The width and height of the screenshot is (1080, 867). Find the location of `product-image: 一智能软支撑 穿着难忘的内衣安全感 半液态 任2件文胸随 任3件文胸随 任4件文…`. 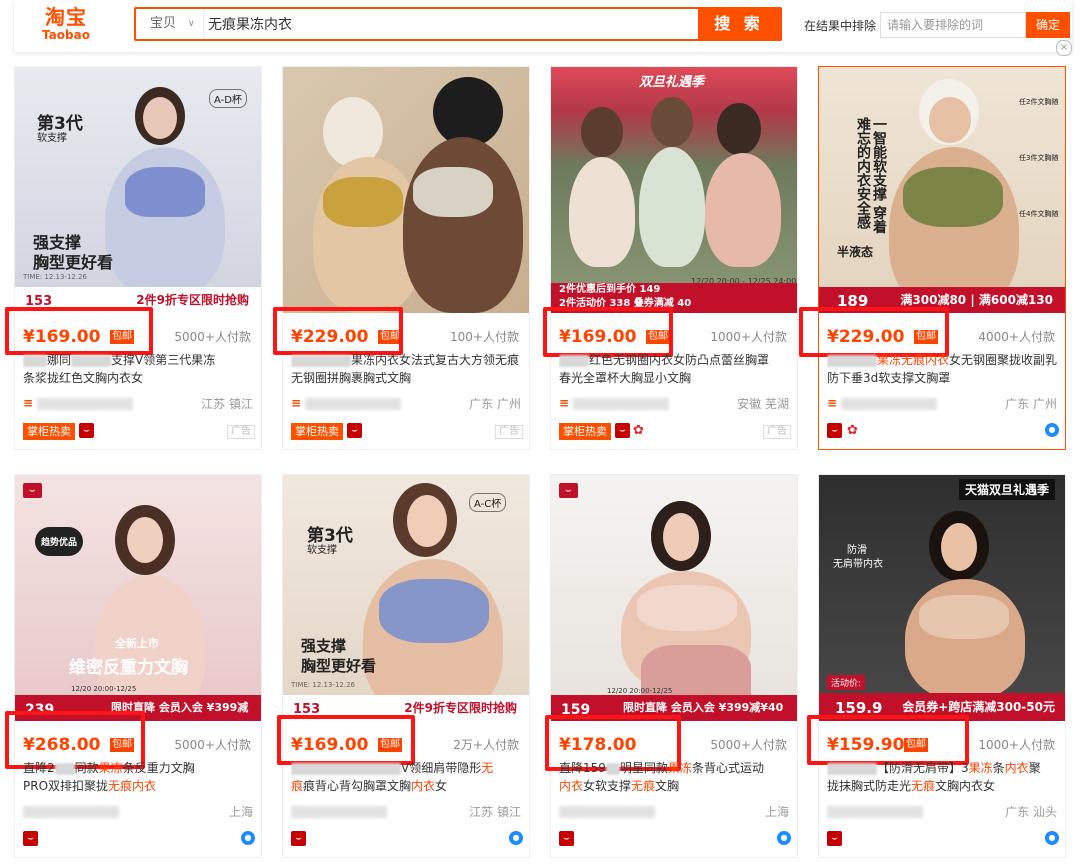

product-image: 一智能软支撑 穿着难忘的内衣安全感 半液态 任2件文胸随 任3件文胸随 任4件文… is located at coordinates (942, 190).